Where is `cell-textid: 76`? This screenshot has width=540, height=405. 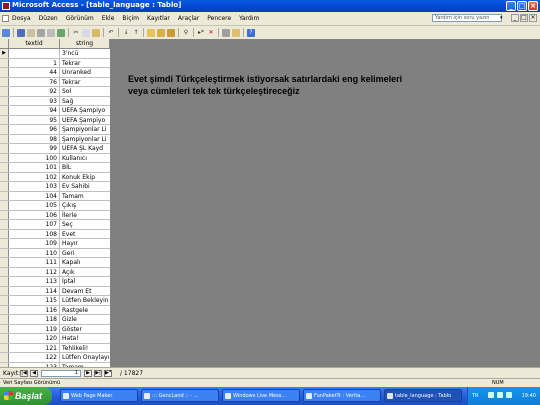
cell-textid: 76 is located at coordinates (34, 81).